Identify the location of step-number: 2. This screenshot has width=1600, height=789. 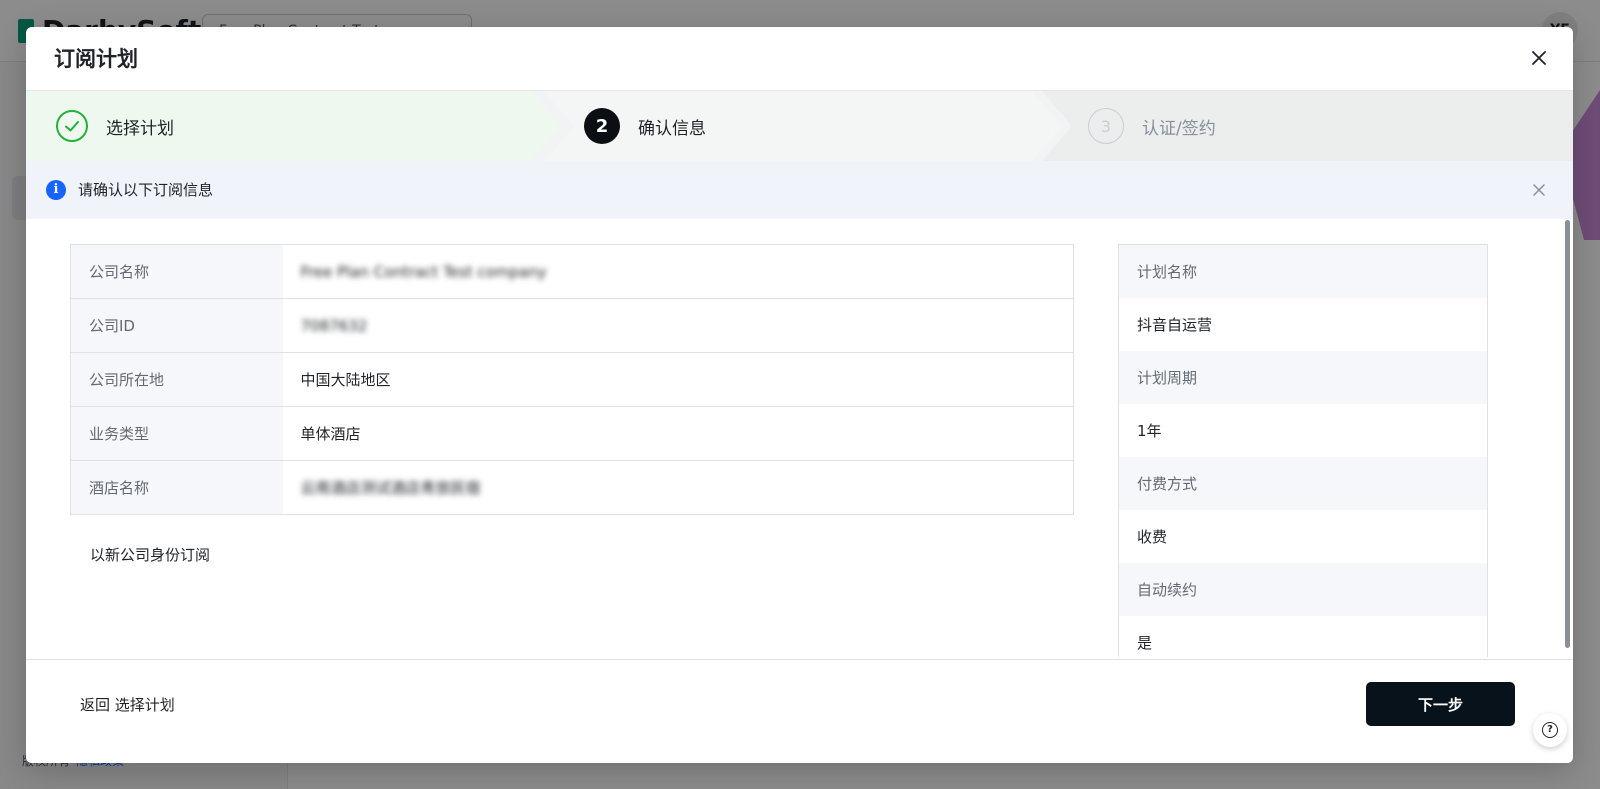
(602, 126).